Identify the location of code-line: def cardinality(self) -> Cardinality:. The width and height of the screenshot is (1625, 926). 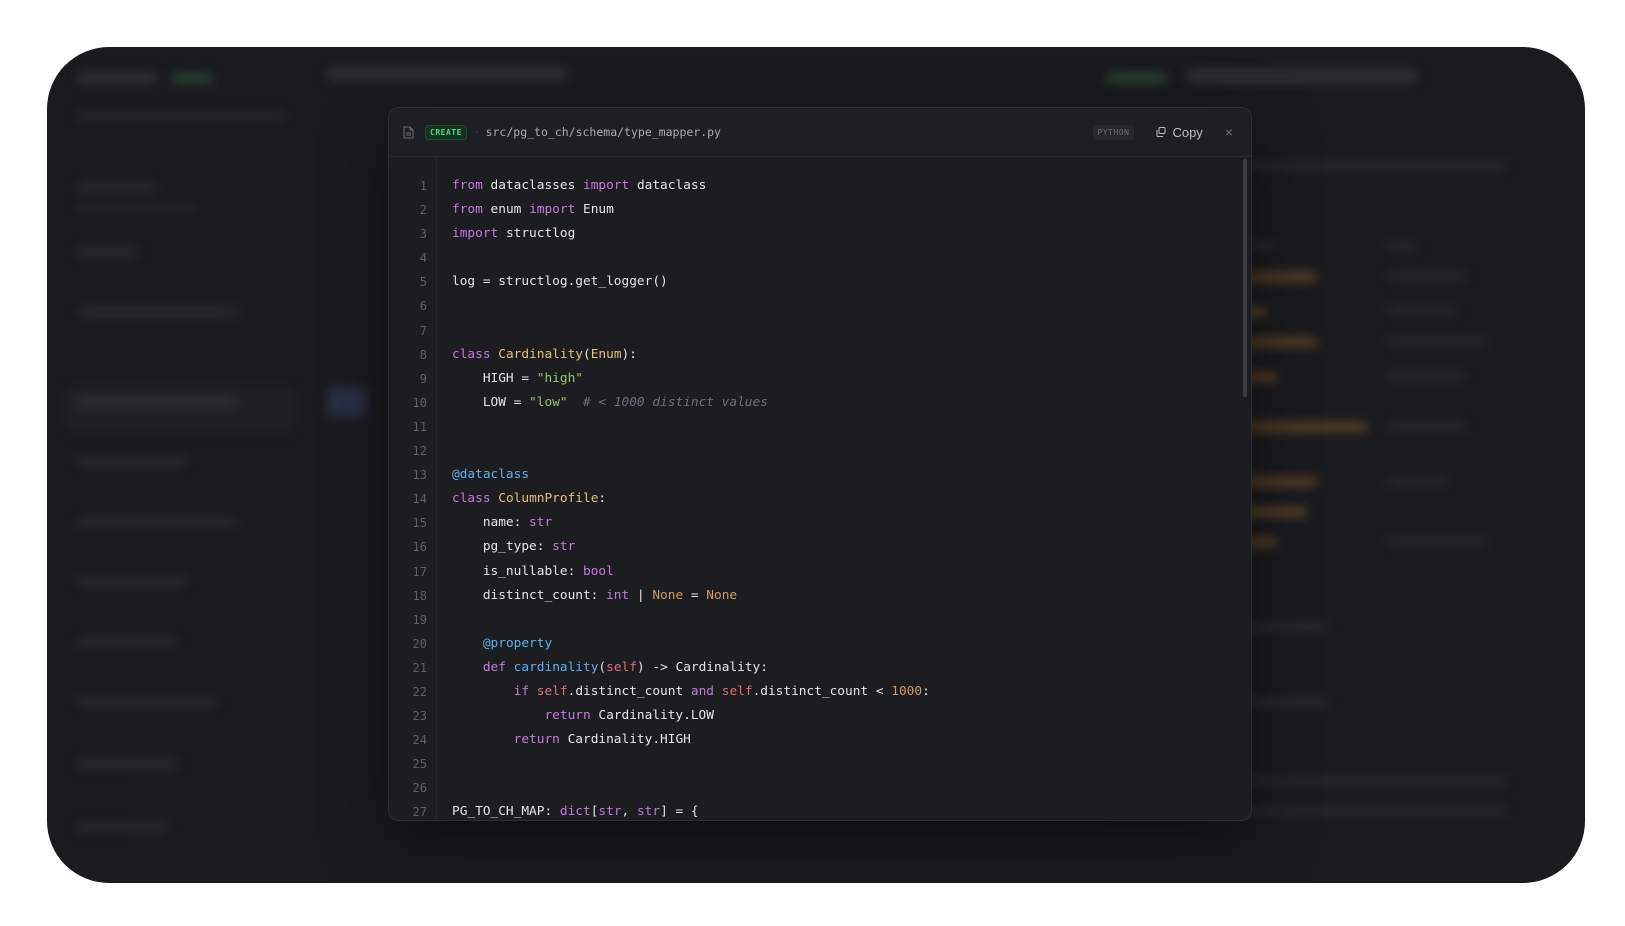
(625, 667).